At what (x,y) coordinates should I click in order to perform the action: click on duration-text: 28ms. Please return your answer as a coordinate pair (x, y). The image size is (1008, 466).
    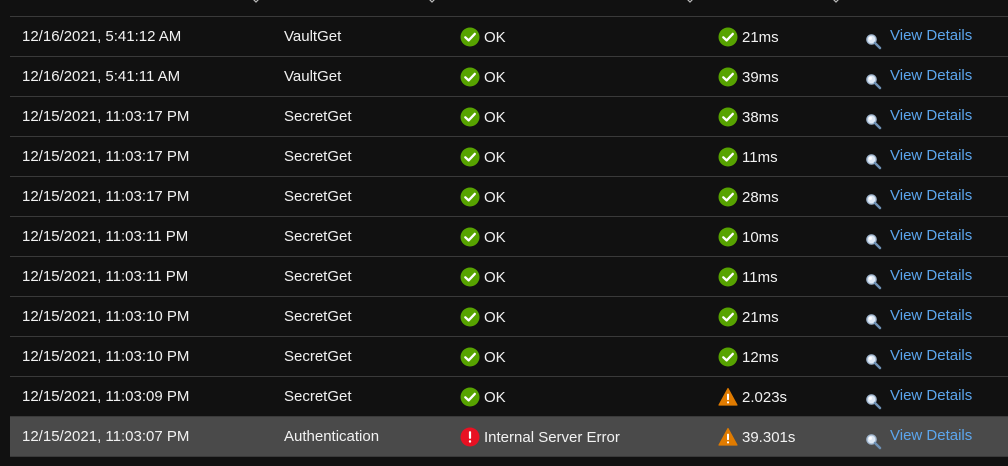
    Looking at the image, I should click on (760, 197).